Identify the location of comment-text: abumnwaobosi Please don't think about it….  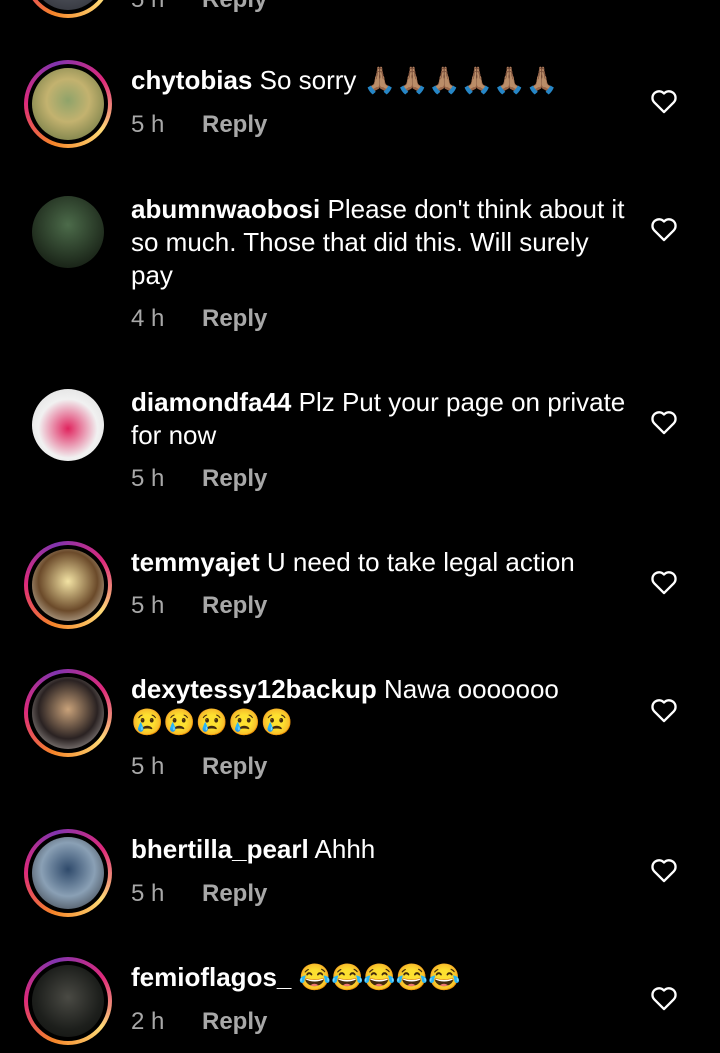
(381, 242).